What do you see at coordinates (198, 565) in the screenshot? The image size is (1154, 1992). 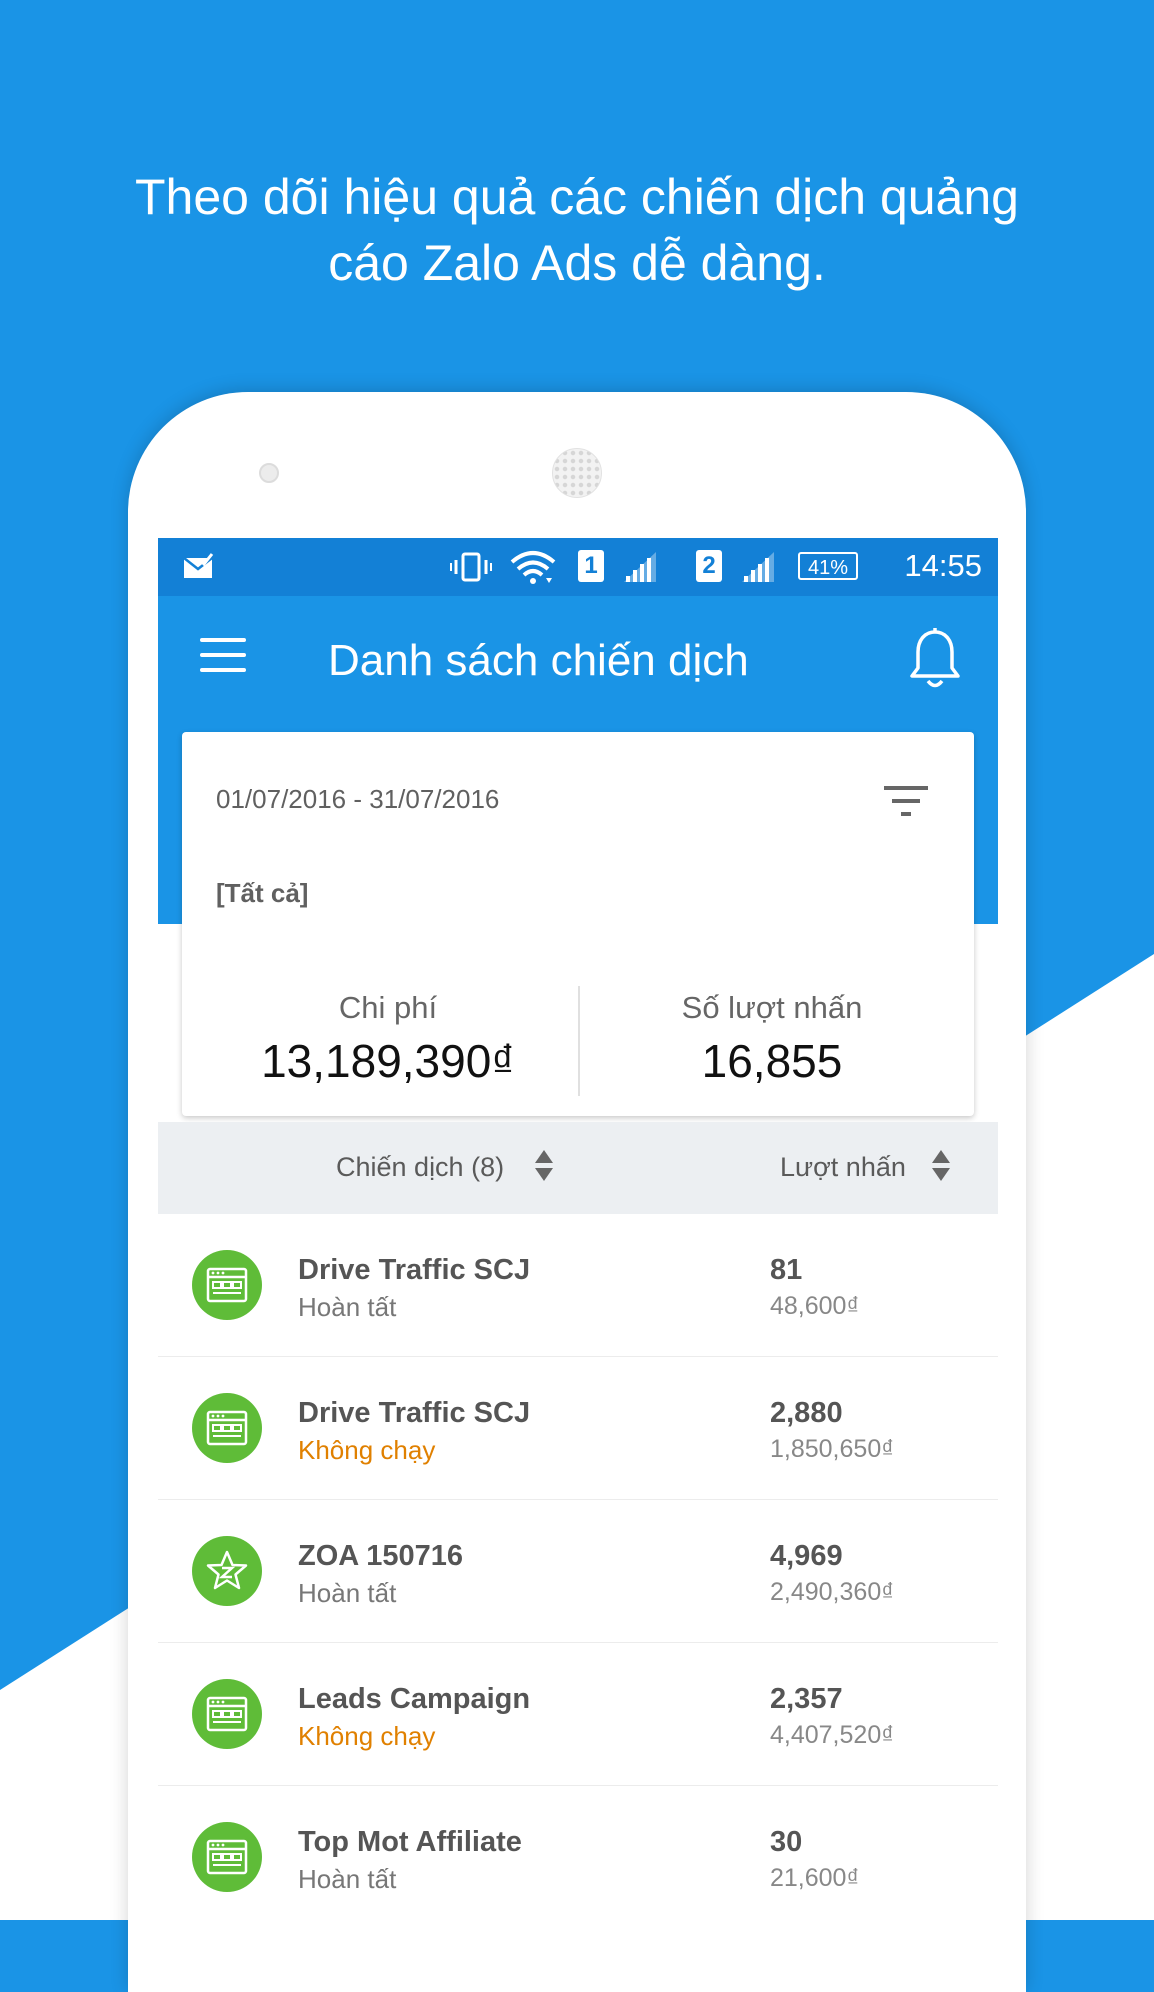 I see `mail-notification-icon` at bounding box center [198, 565].